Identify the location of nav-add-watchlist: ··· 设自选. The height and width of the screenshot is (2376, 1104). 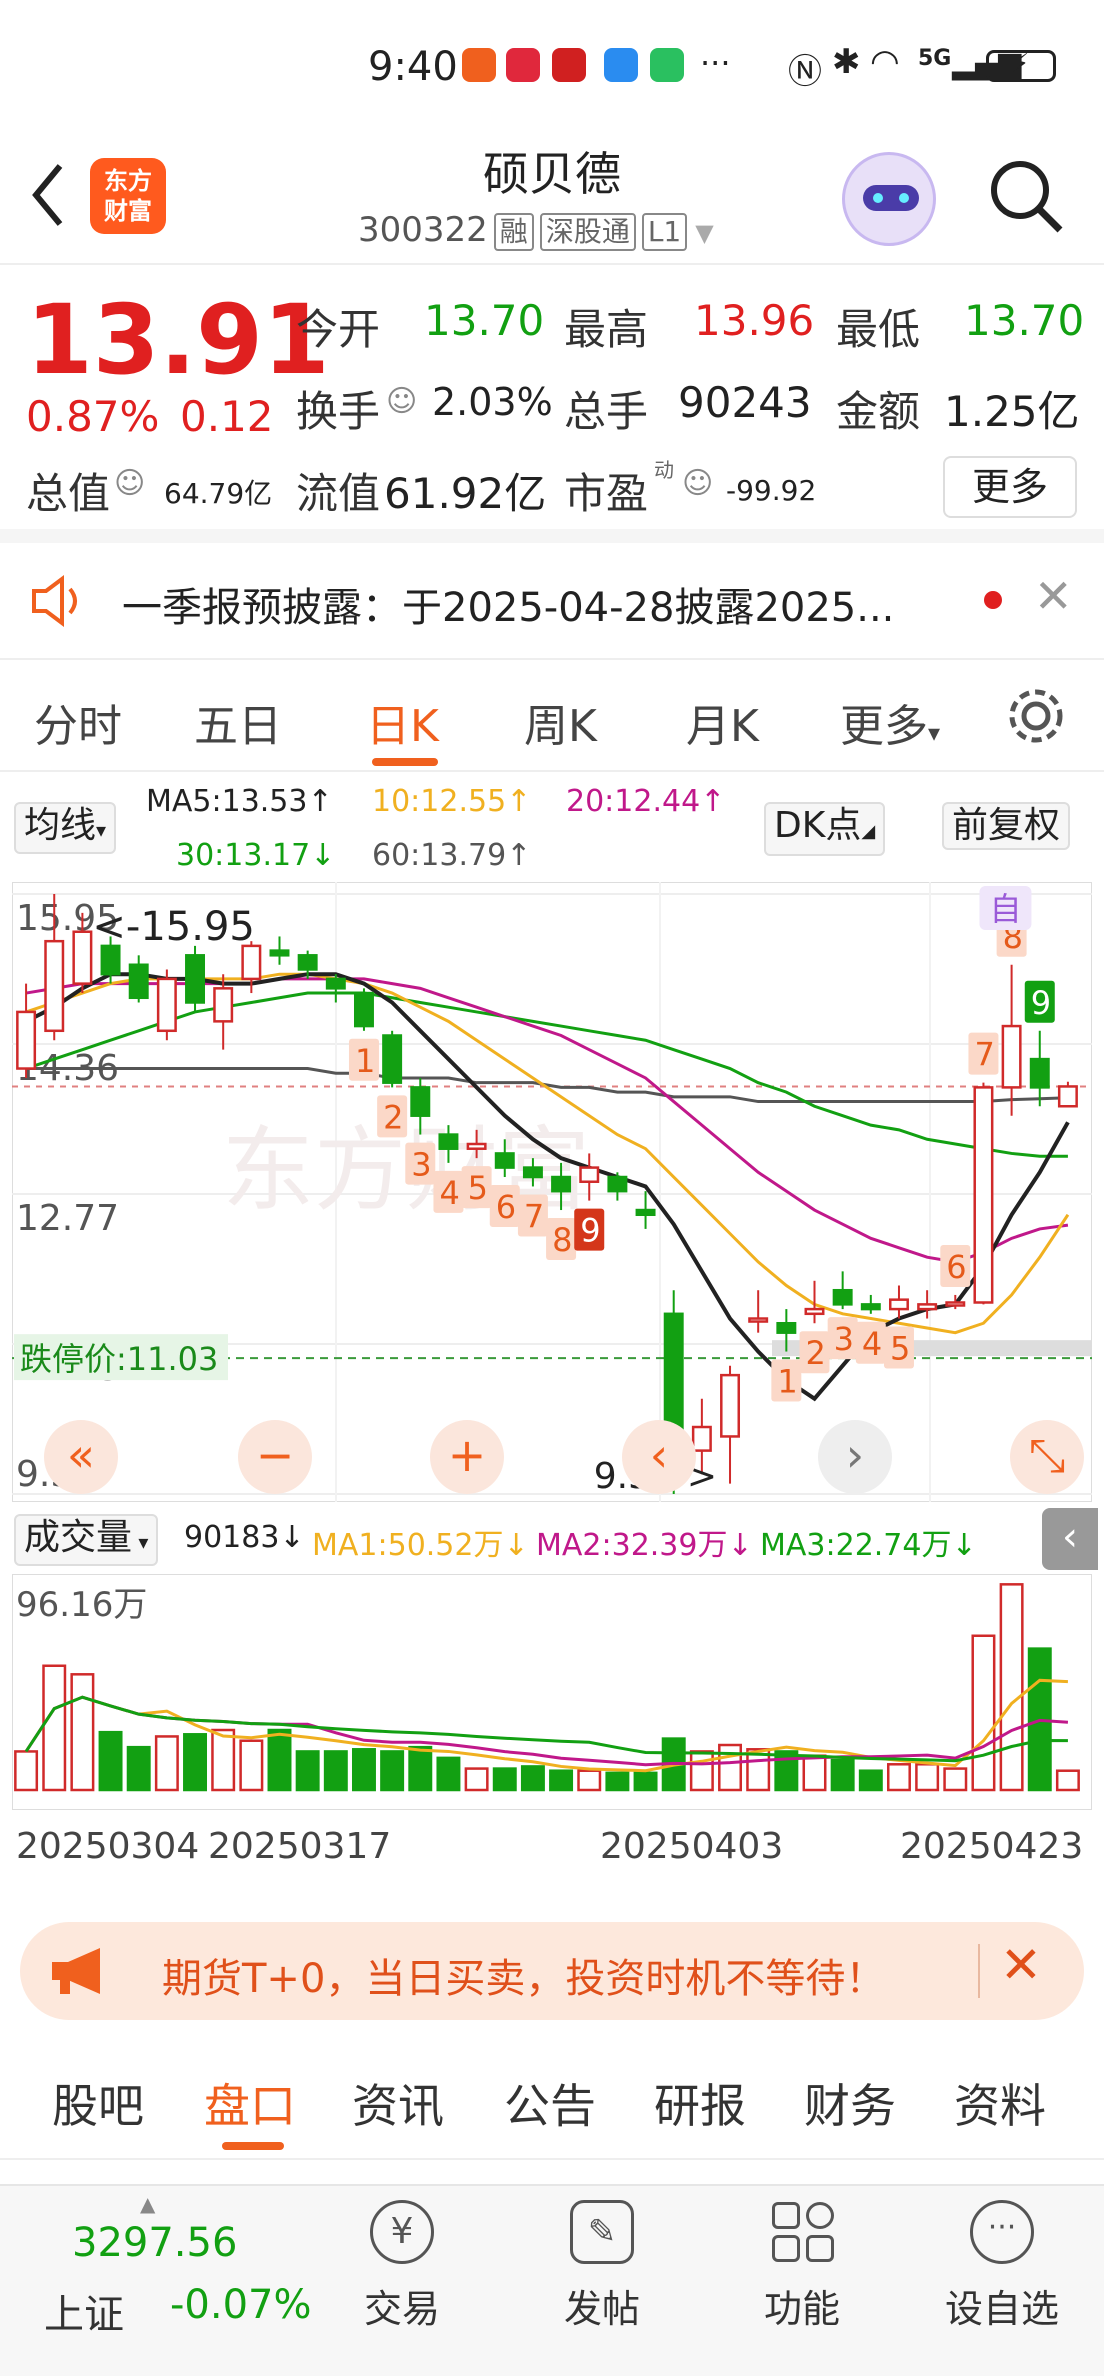
(1002, 2266).